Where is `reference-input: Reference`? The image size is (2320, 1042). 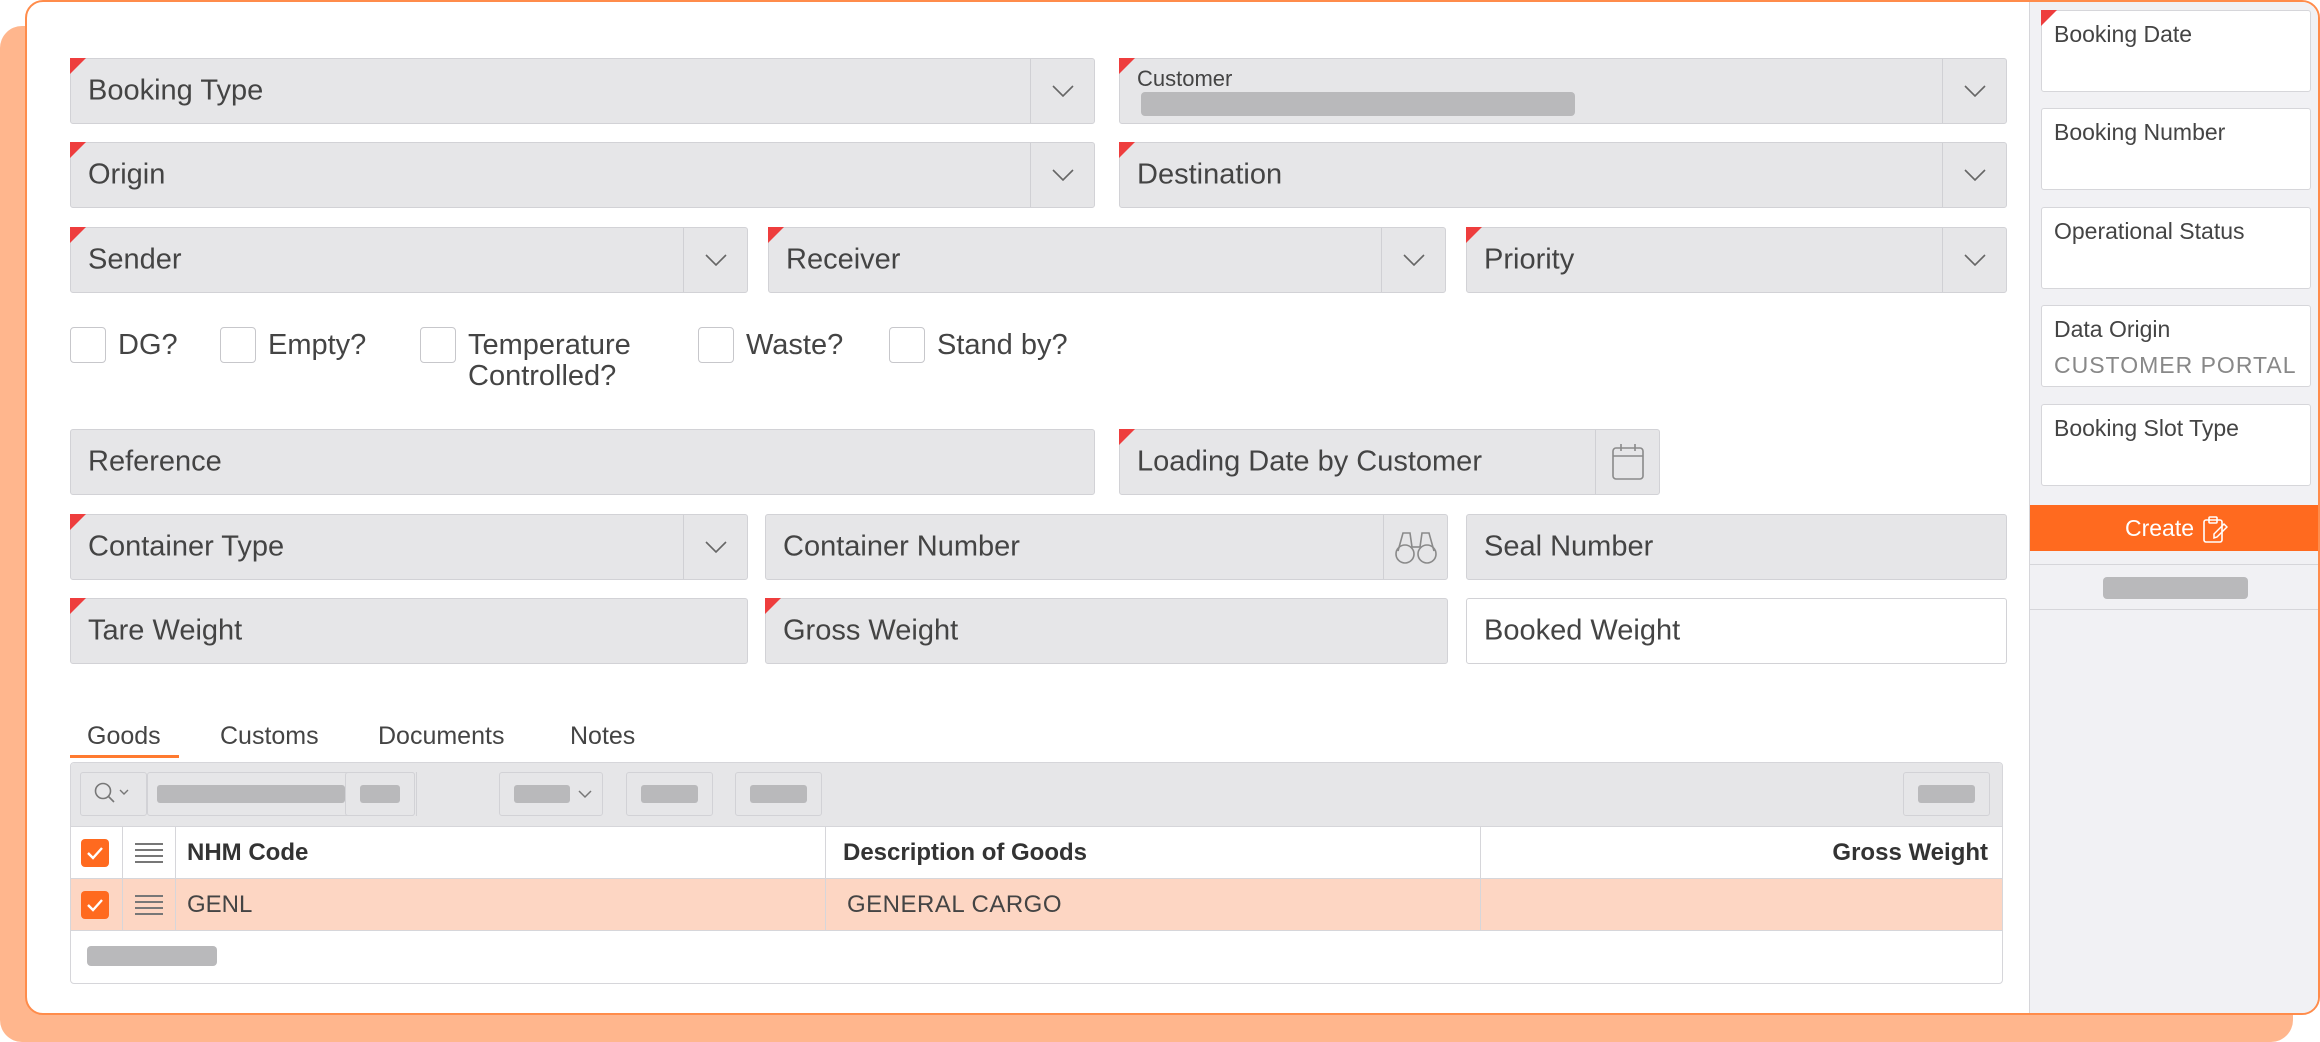 reference-input: Reference is located at coordinates (582, 462).